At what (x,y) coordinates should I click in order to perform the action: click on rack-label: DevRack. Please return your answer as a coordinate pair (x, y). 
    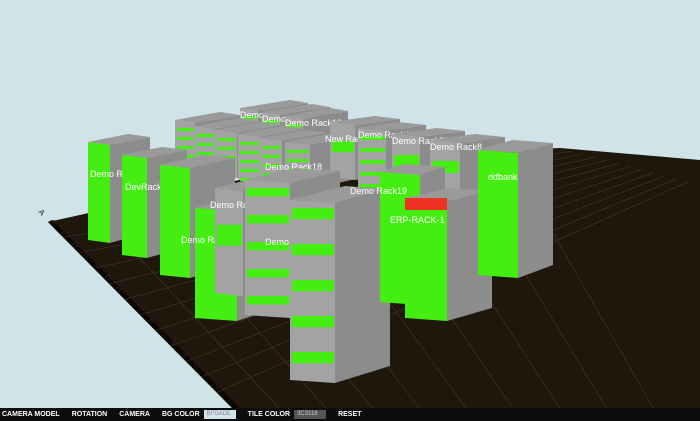
    Looking at the image, I should click on (143, 187).